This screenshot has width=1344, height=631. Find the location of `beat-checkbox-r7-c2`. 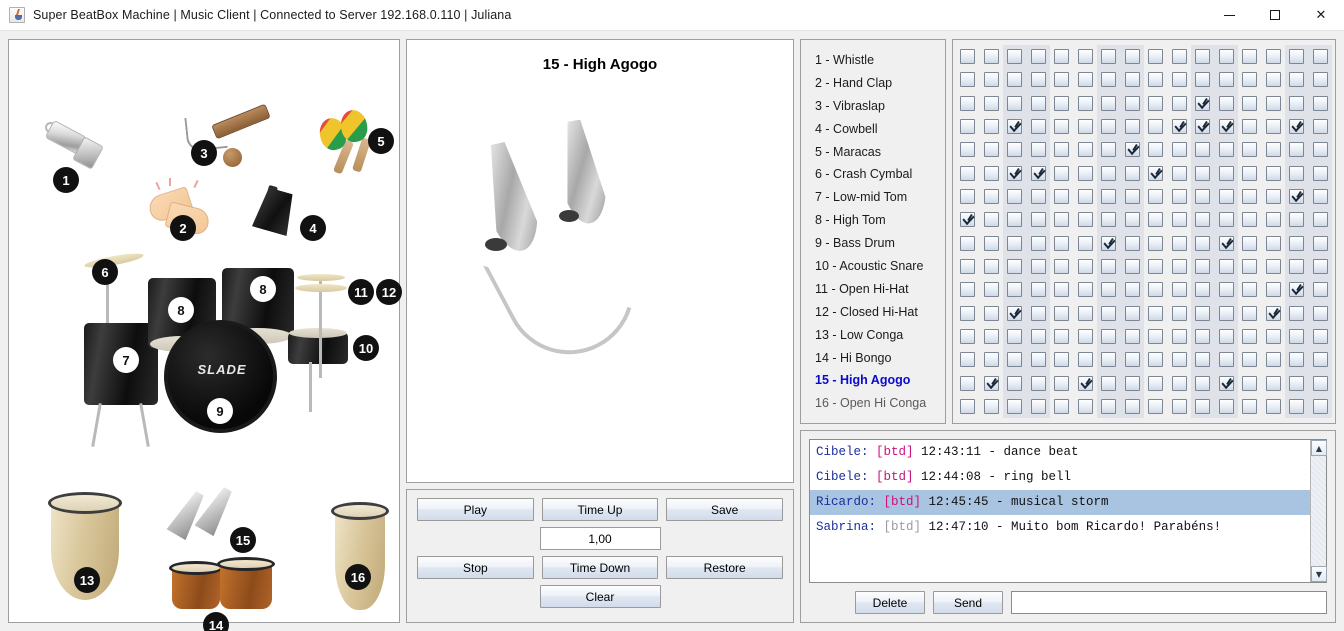

beat-checkbox-r7-c2 is located at coordinates (991, 197).